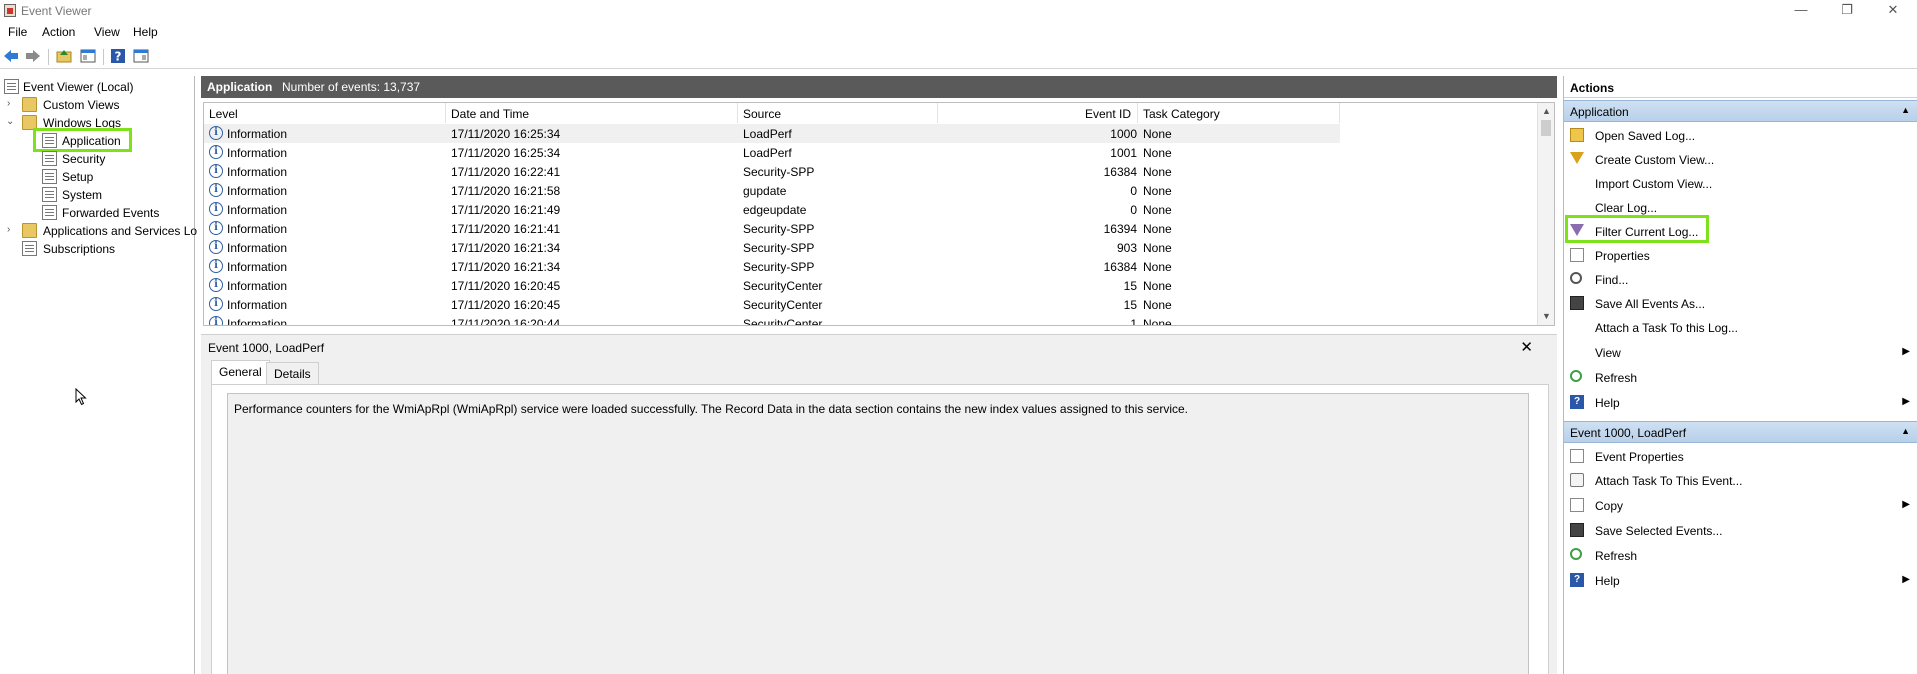 The image size is (1917, 674). What do you see at coordinates (1577, 158) in the screenshot?
I see `filter-icon` at bounding box center [1577, 158].